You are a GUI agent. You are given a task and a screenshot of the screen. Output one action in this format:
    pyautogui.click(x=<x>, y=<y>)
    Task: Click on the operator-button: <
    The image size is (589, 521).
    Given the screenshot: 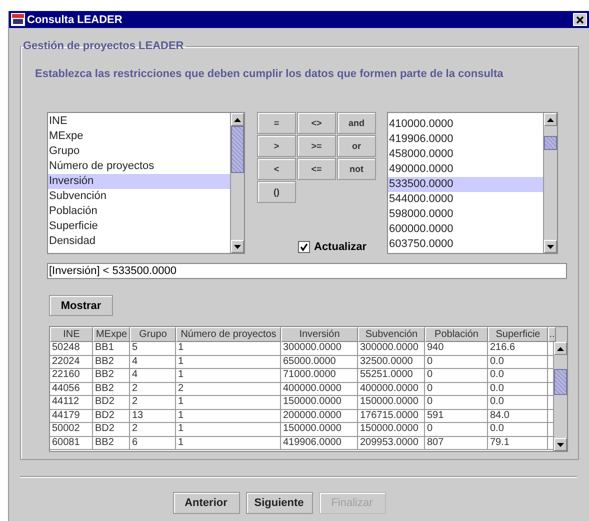 What is the action you would take?
    pyautogui.click(x=276, y=169)
    